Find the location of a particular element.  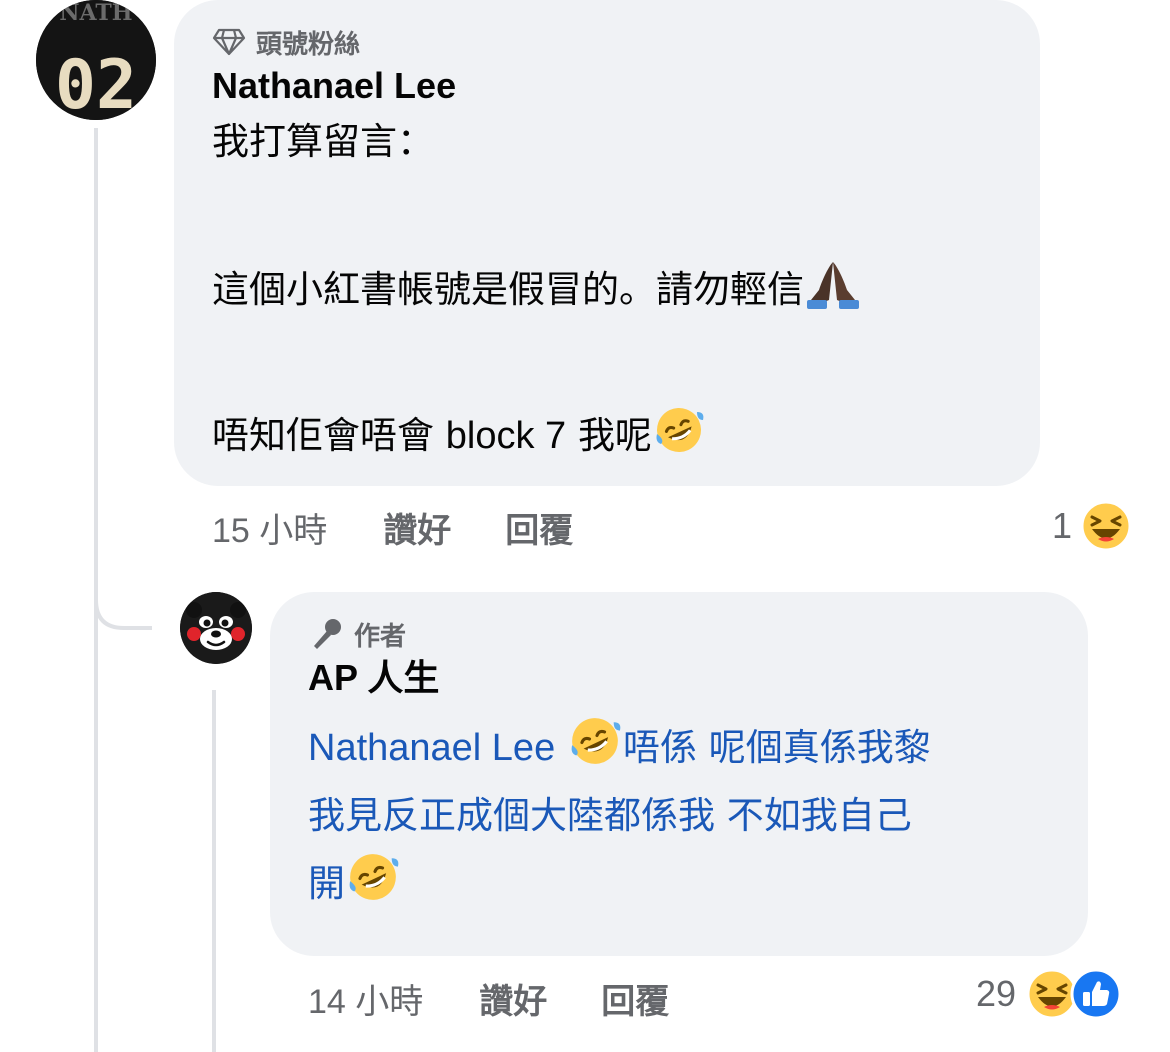

kumamon-avatar is located at coordinates (216, 628).